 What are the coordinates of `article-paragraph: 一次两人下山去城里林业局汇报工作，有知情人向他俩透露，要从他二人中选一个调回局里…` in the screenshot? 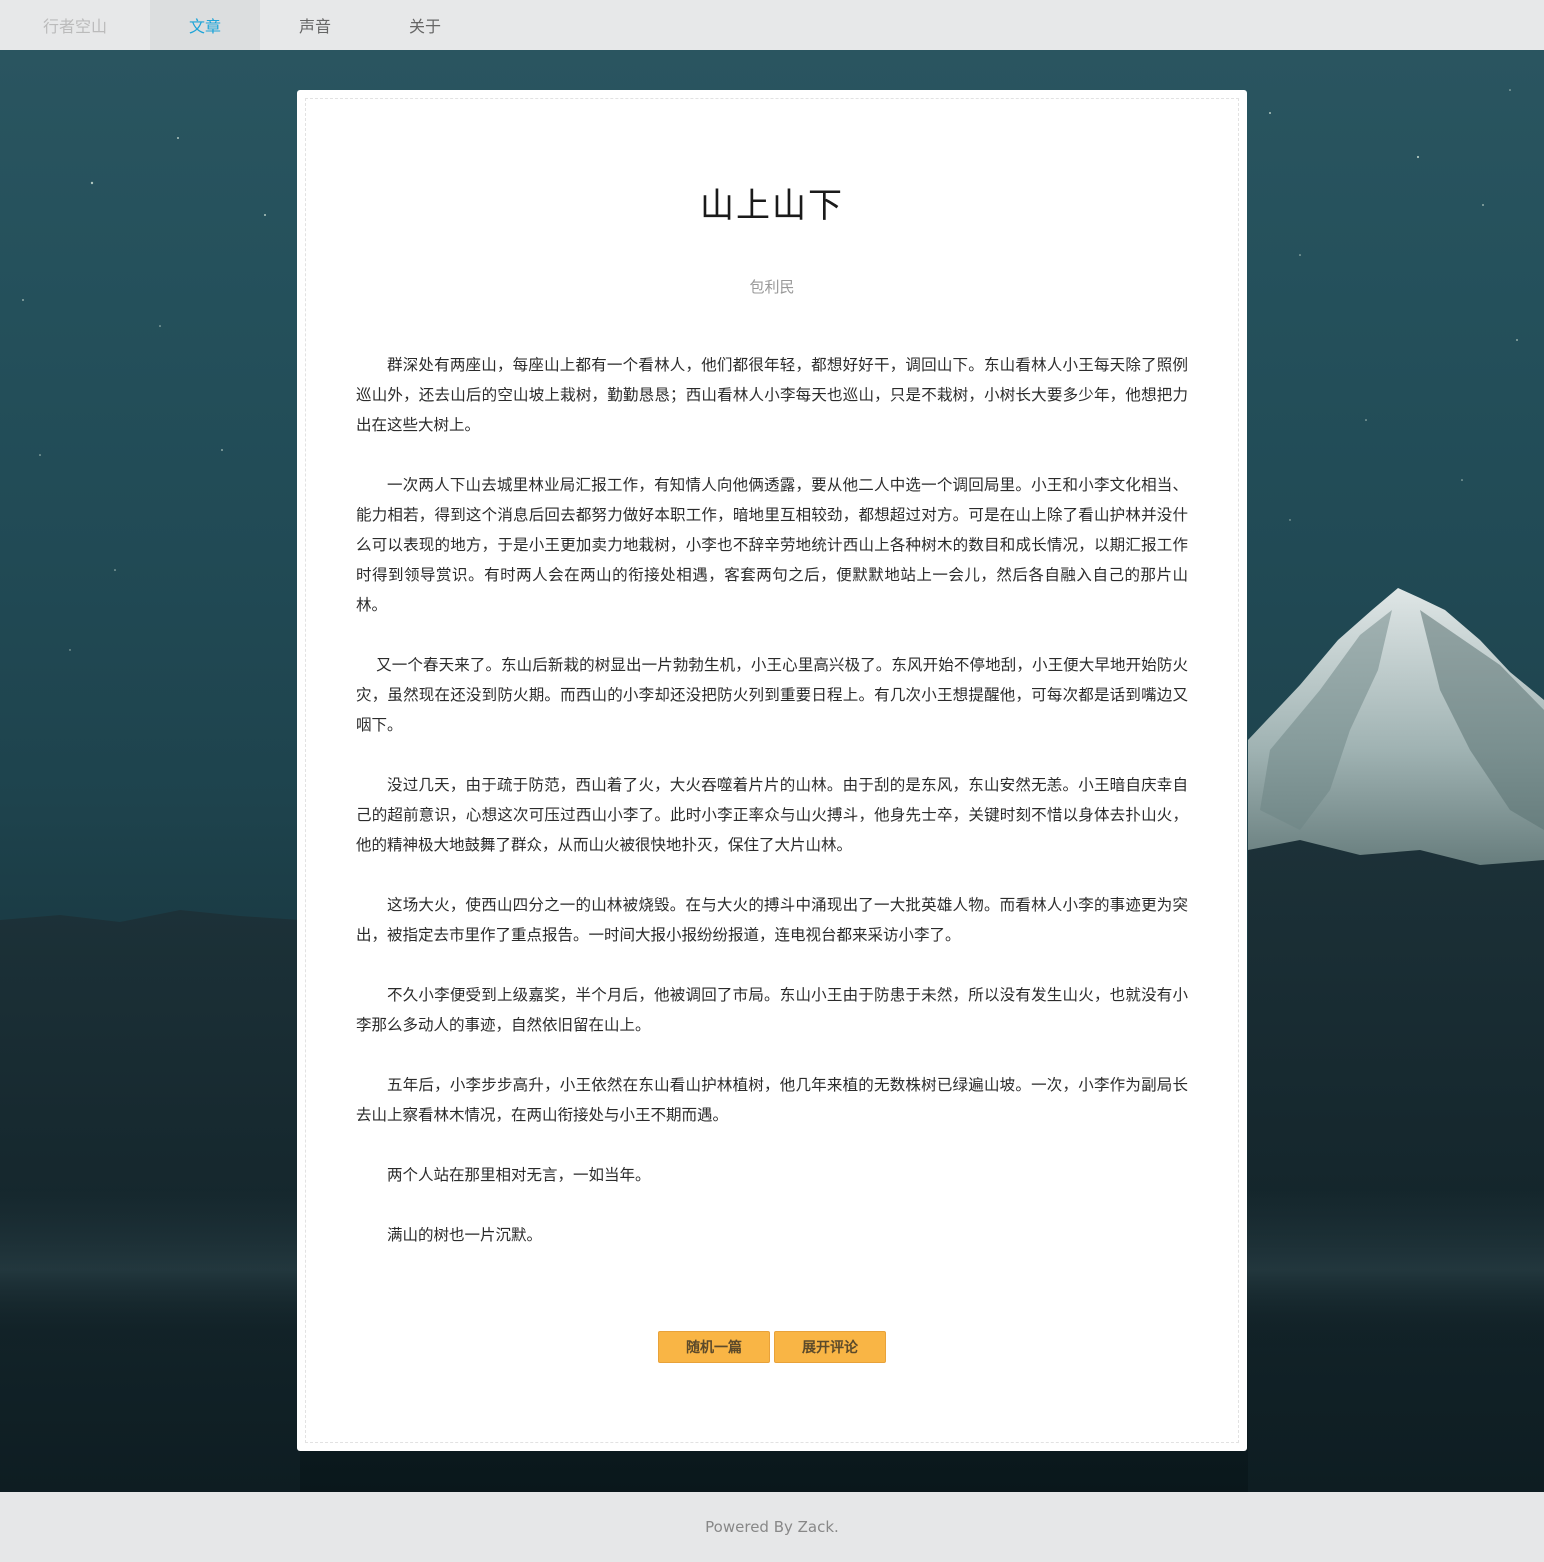 It's located at (772, 545).